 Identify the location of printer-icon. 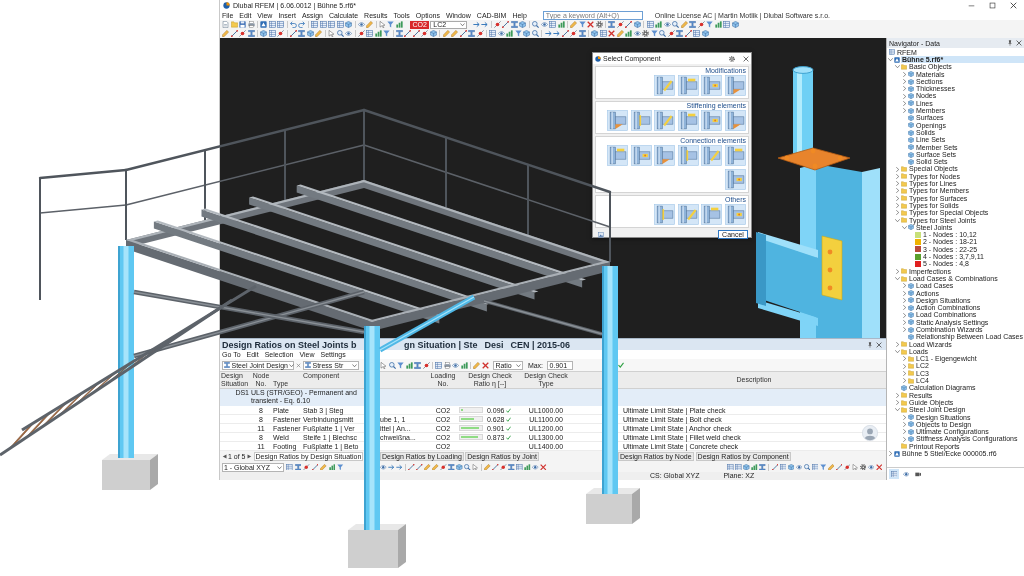
(251, 24).